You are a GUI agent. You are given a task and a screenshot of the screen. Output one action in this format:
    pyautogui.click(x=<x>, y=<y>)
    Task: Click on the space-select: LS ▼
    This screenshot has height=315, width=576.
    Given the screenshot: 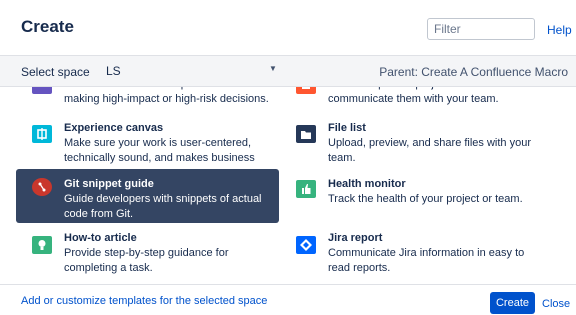 What is the action you would take?
    pyautogui.click(x=190, y=70)
    